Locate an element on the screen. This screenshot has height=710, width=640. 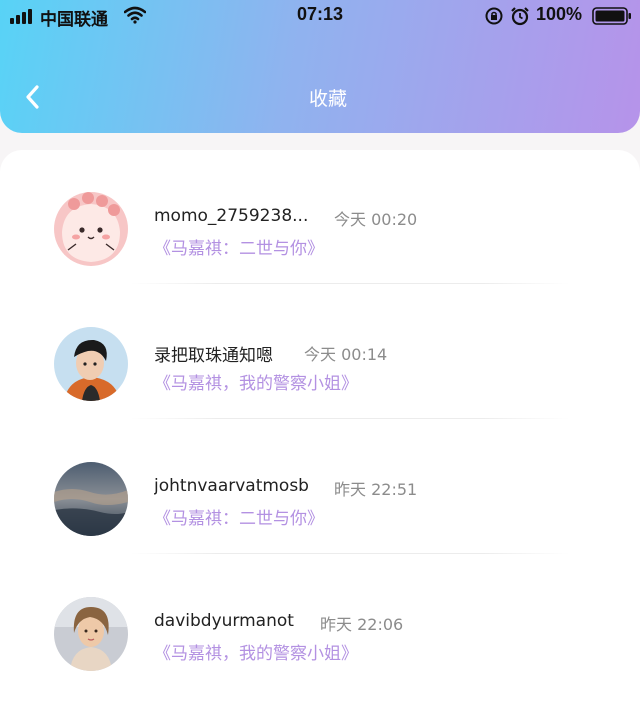
timestamp: 今天 00:20 is located at coordinates (376, 219).